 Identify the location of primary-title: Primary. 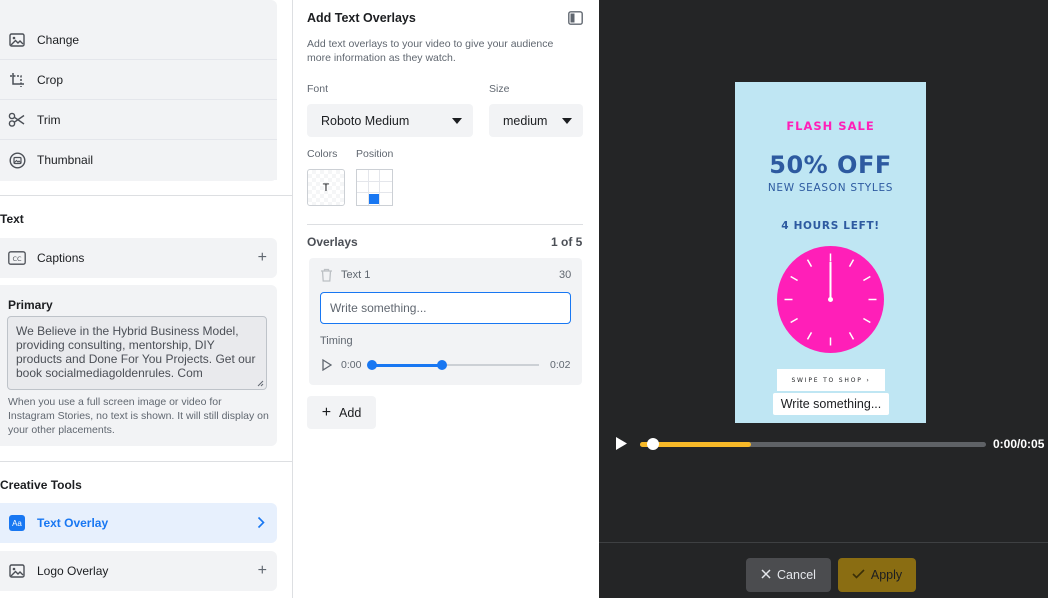
(30, 305).